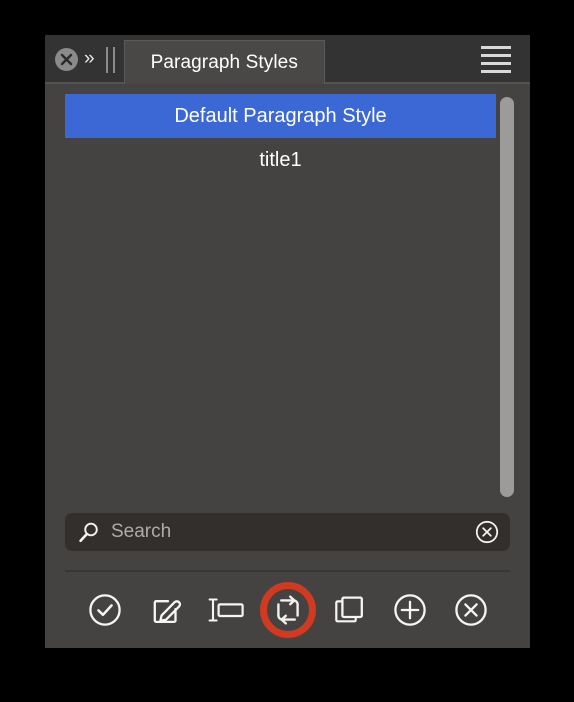 Image resolution: width=574 pixels, height=702 pixels. I want to click on drag-handle-icon, so click(110, 59).